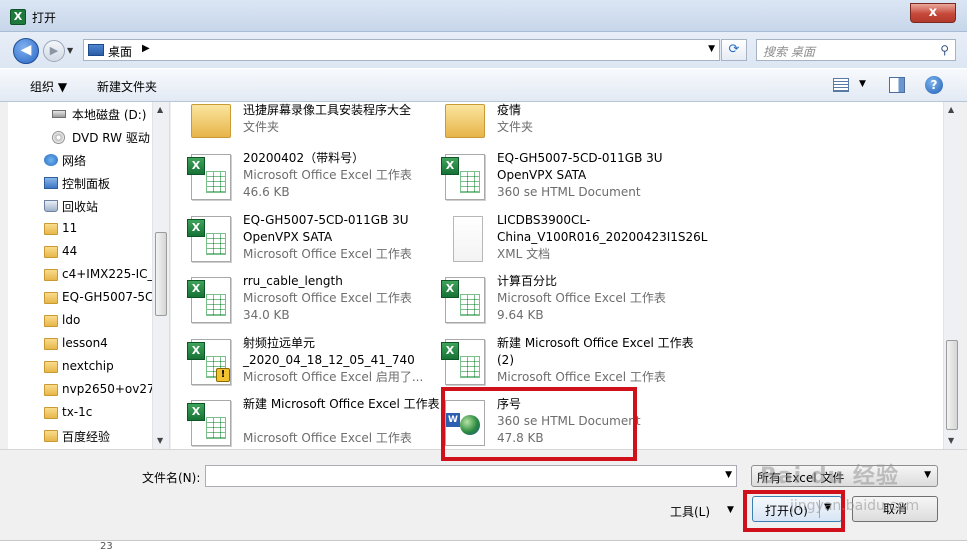 Image resolution: width=967 pixels, height=552 pixels. Describe the element at coordinates (690, 511) in the screenshot. I see `tools-button: 工具(L)` at that location.